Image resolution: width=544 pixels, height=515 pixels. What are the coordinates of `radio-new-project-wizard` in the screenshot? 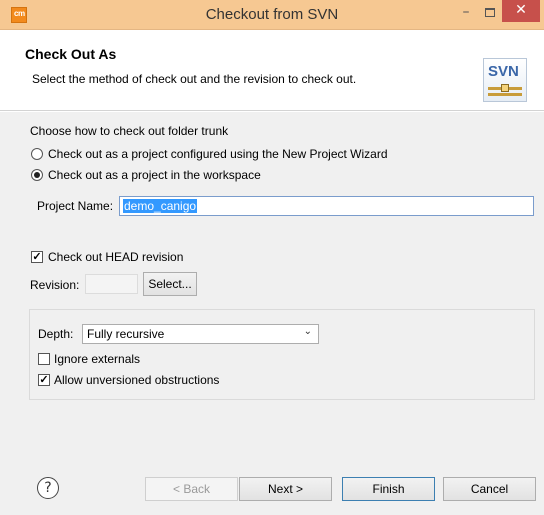 It's located at (37, 154).